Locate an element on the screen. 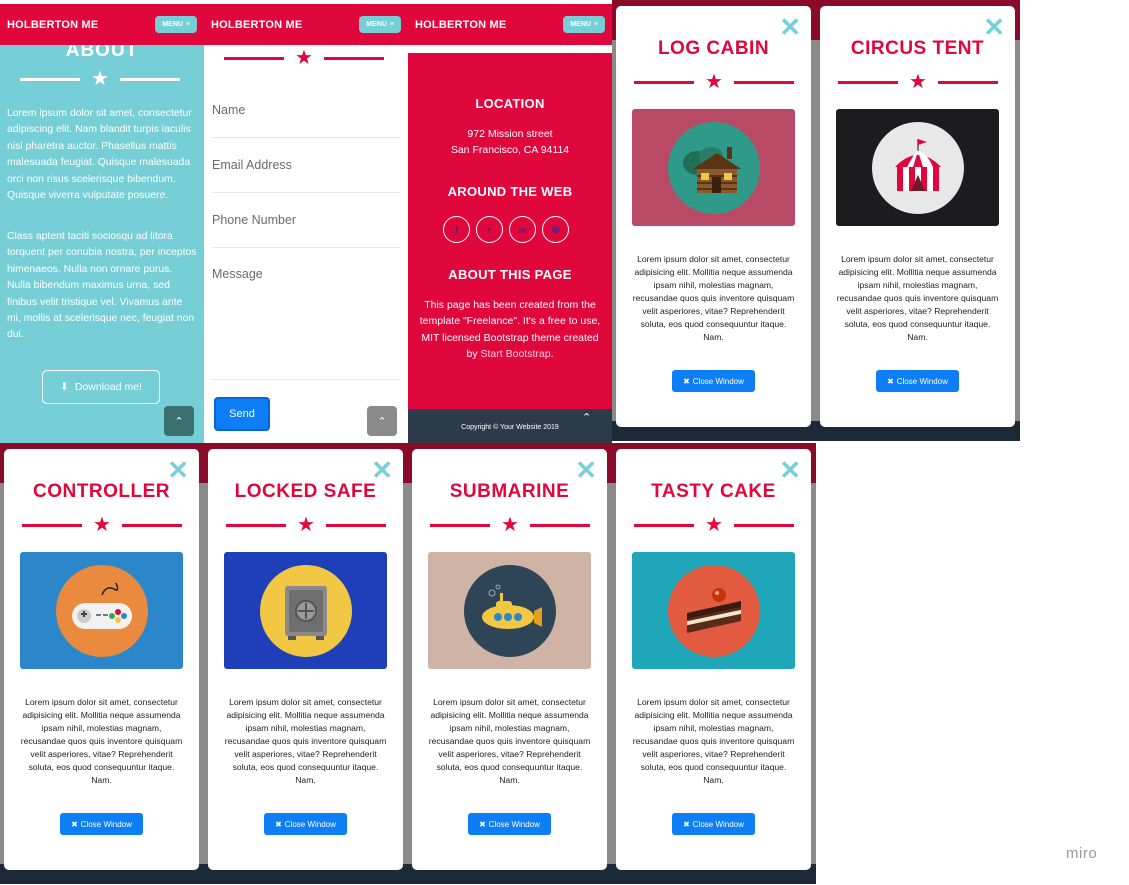  facebook-icon: f is located at coordinates (456, 229).